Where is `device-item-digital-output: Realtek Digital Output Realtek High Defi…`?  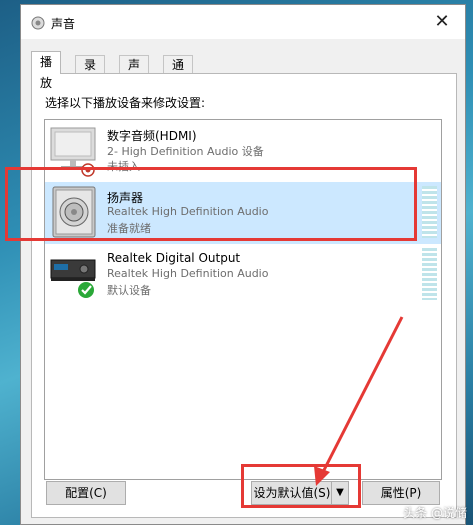 device-item-digital-output: Realtek Digital Output Realtek High Defi… is located at coordinates (243, 275).